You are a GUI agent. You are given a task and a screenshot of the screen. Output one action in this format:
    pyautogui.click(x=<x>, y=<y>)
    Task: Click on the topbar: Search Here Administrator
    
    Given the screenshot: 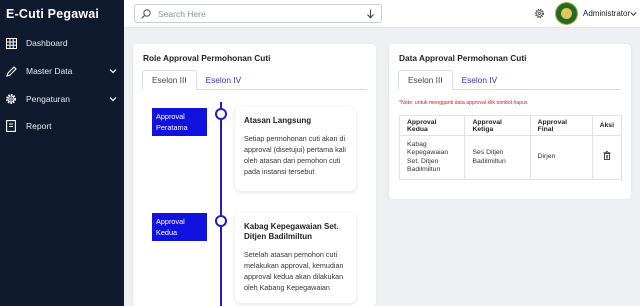 What is the action you would take?
    pyautogui.click(x=382, y=14)
    